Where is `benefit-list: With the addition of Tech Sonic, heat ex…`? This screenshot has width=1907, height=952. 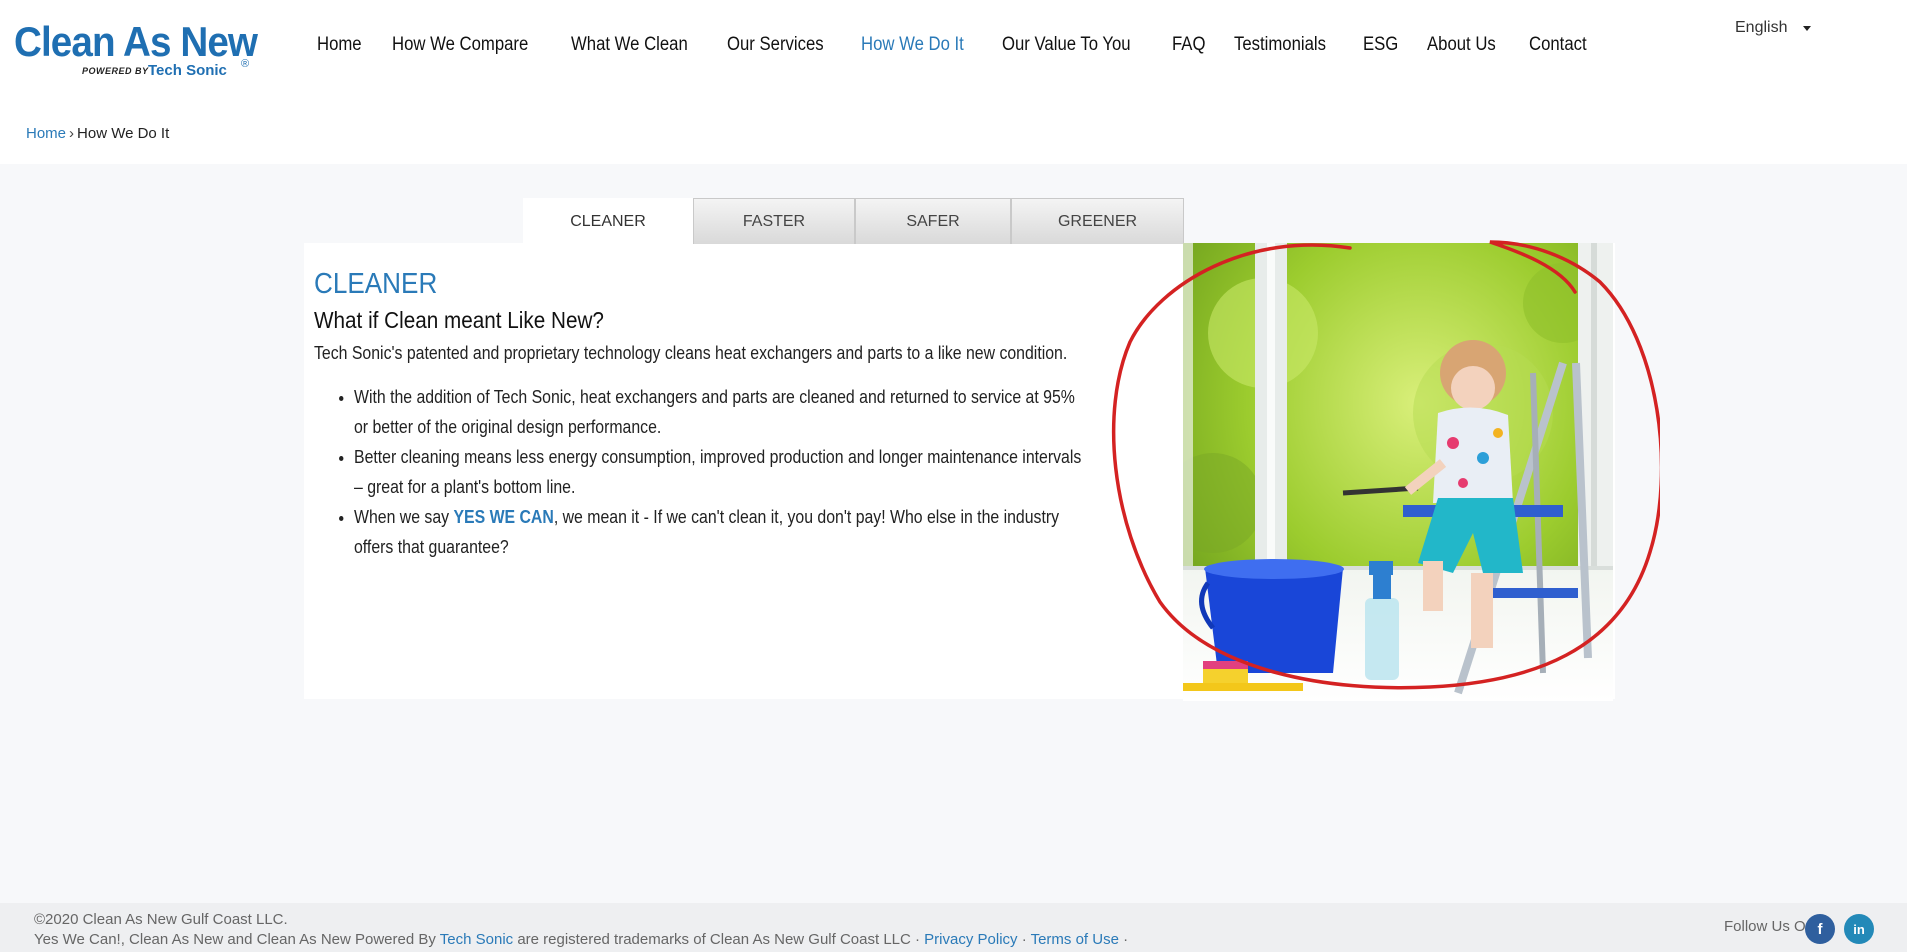 benefit-list: With the addition of Tech Sonic, heat ex… is located at coordinates (744, 472).